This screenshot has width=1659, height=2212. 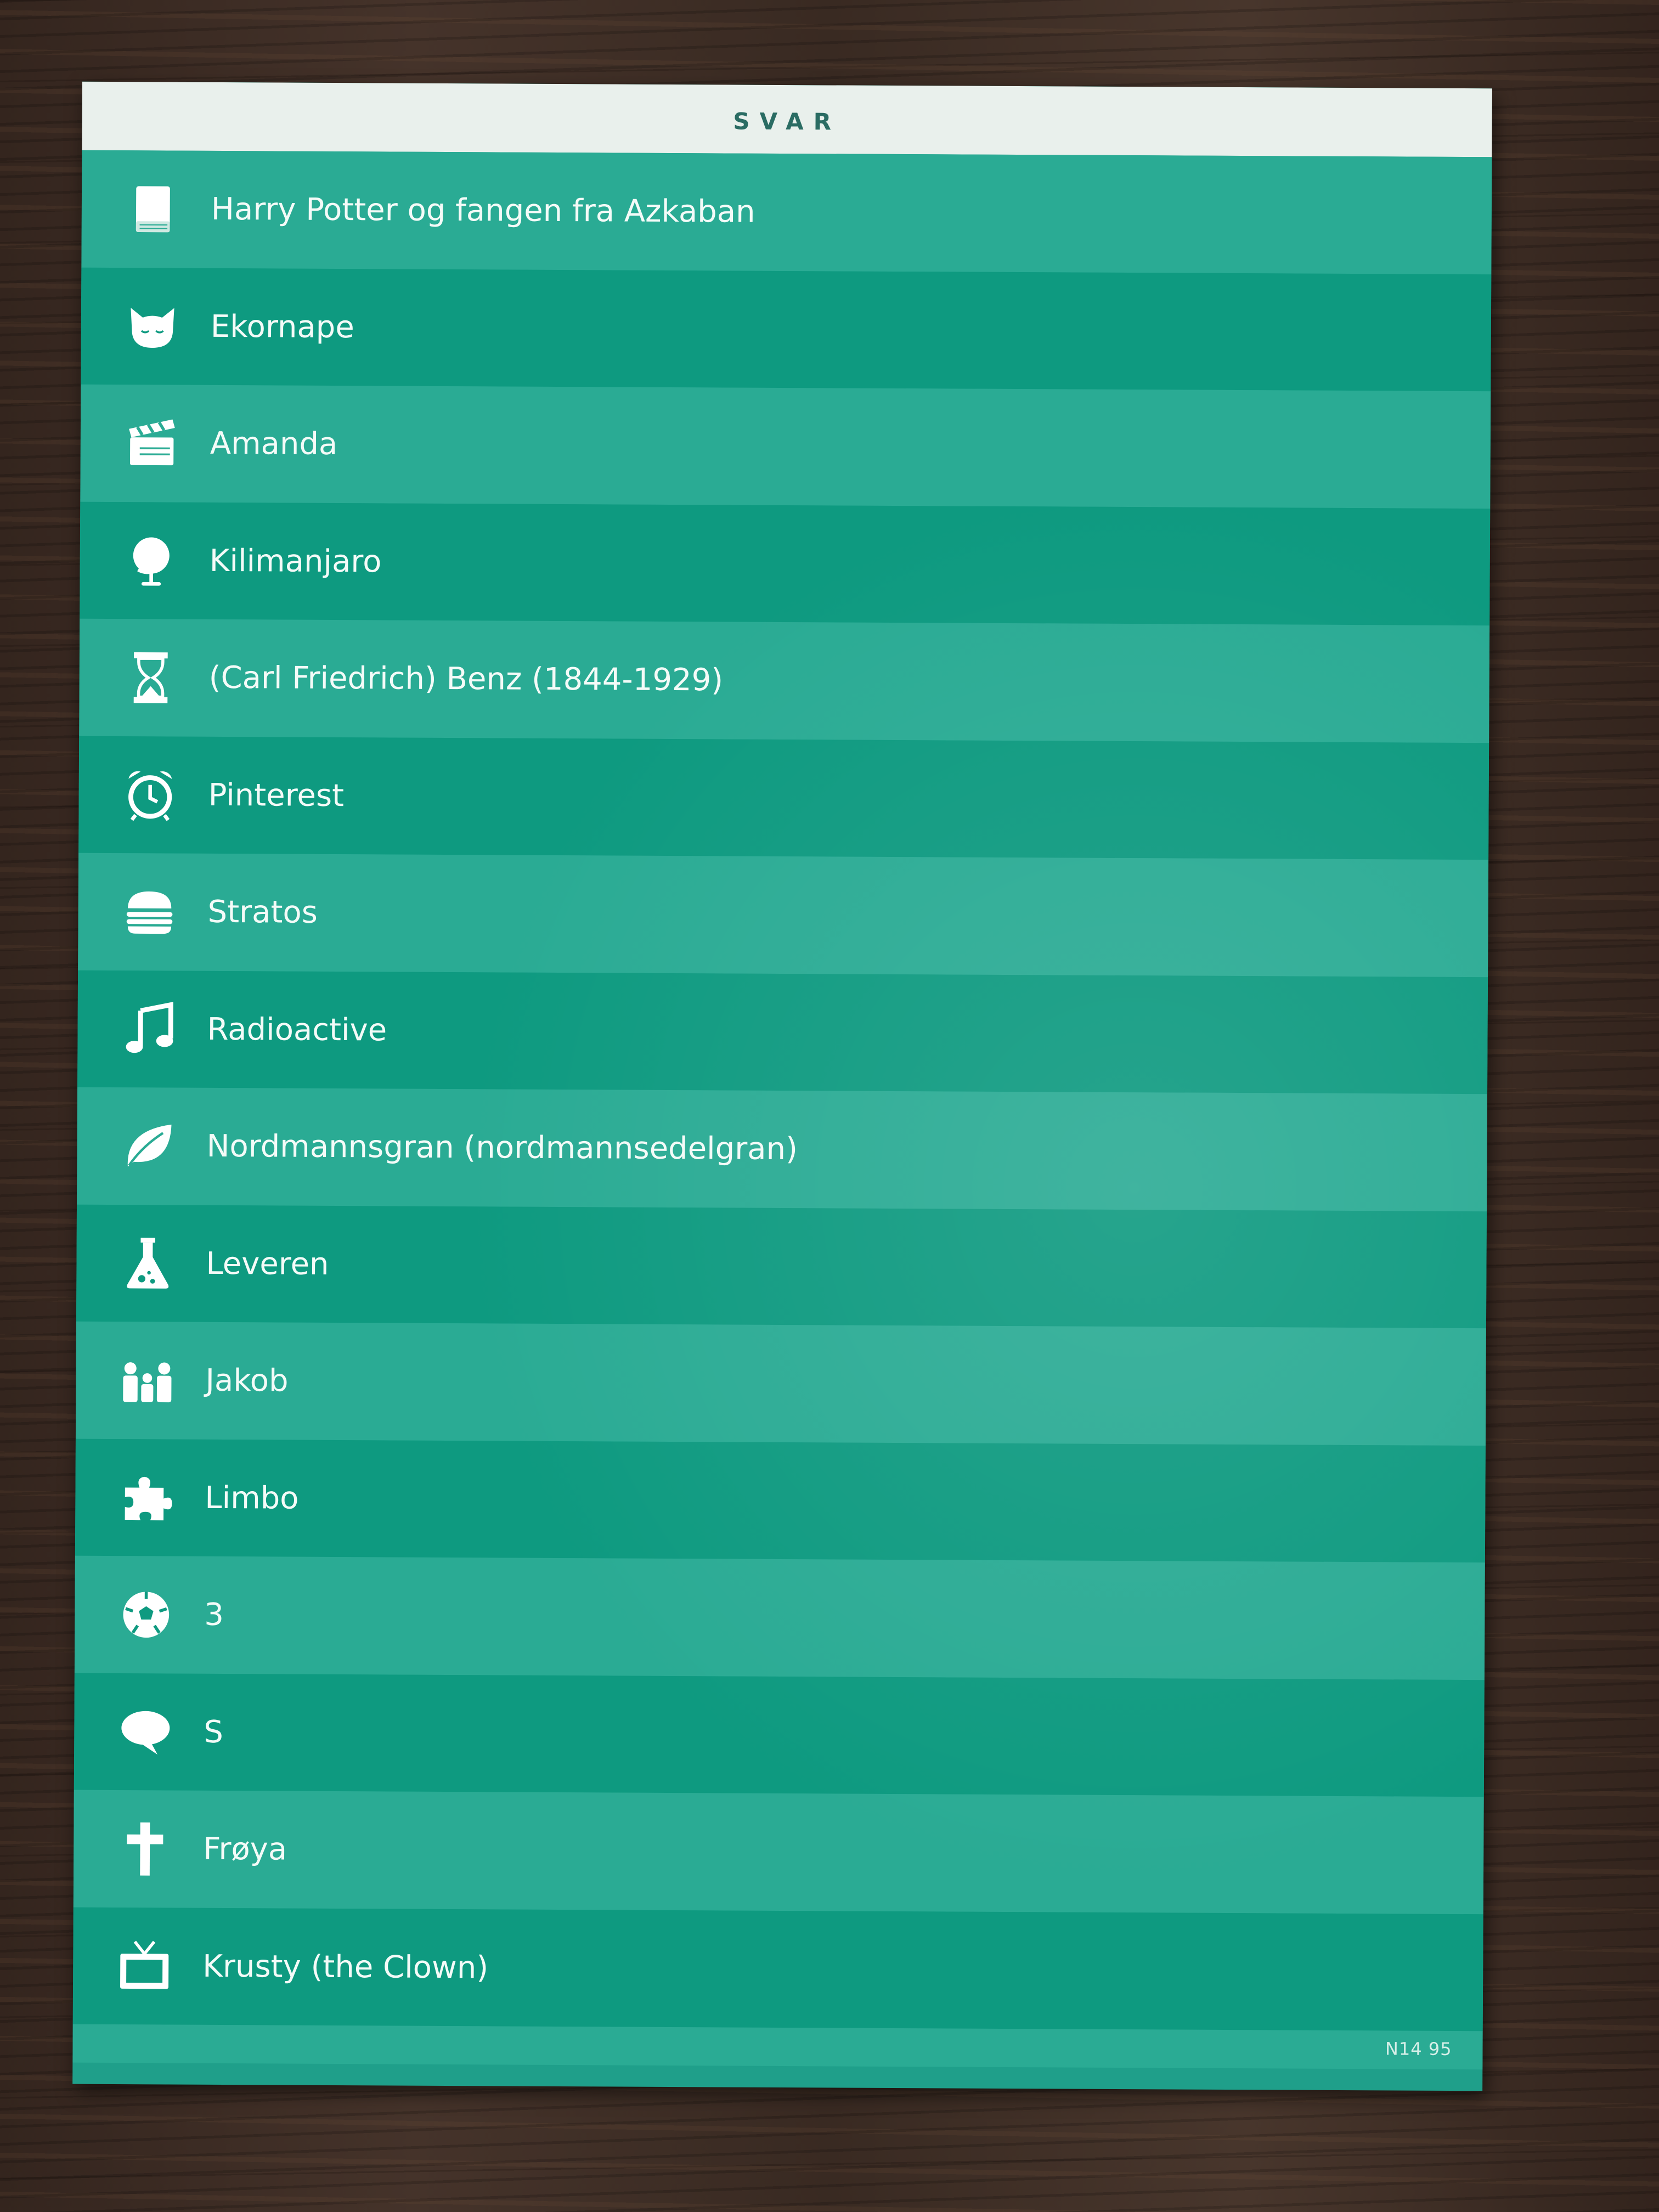 I want to click on answer-row: Ekornape, so click(x=787, y=330).